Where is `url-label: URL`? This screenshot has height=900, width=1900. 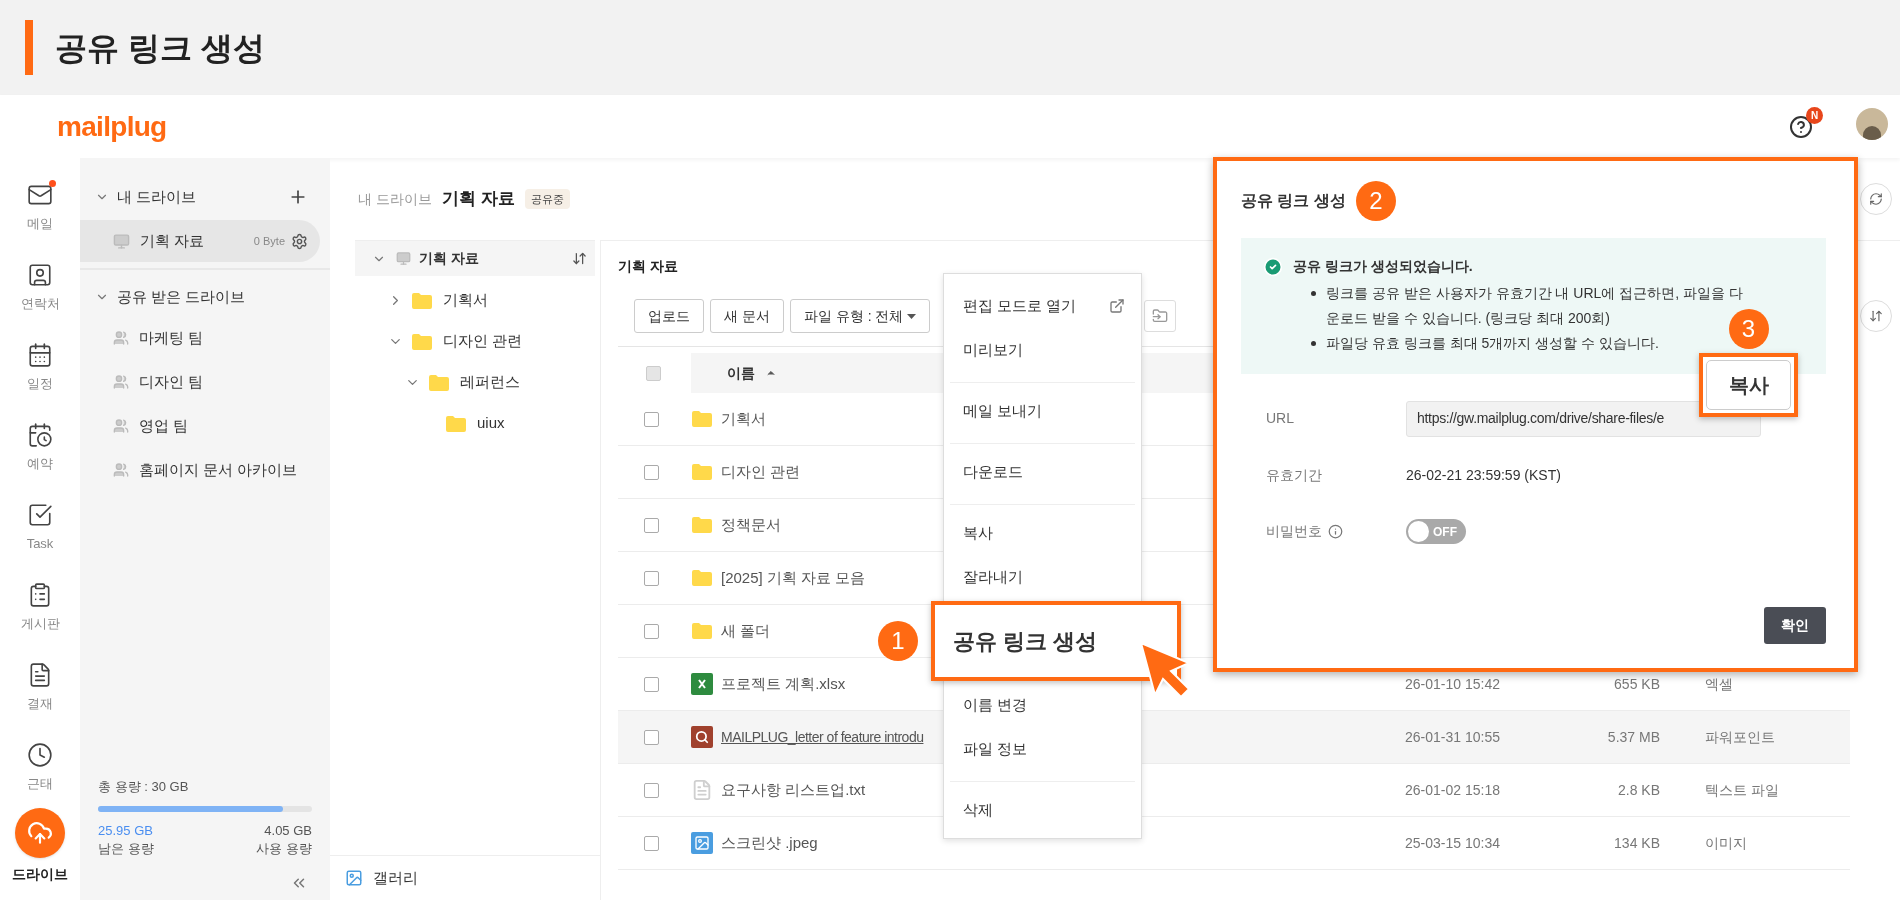 url-label: URL is located at coordinates (1280, 418).